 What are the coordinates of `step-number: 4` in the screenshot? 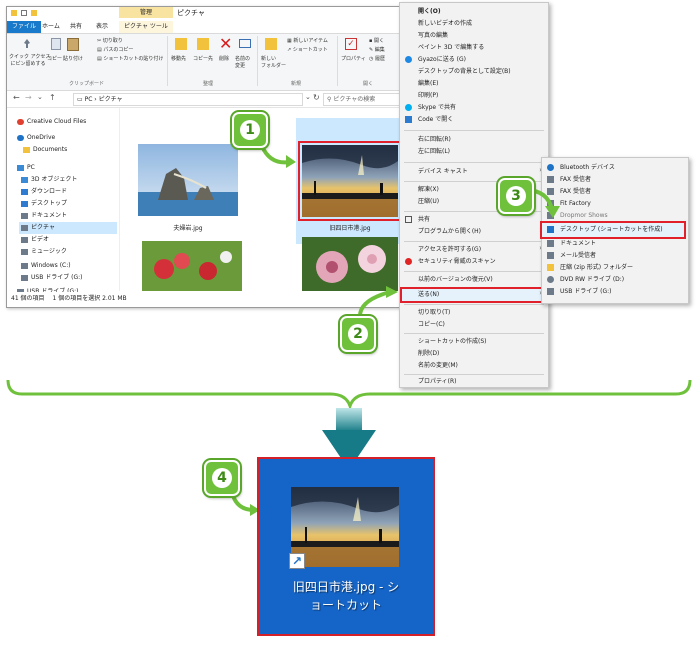 It's located at (222, 478).